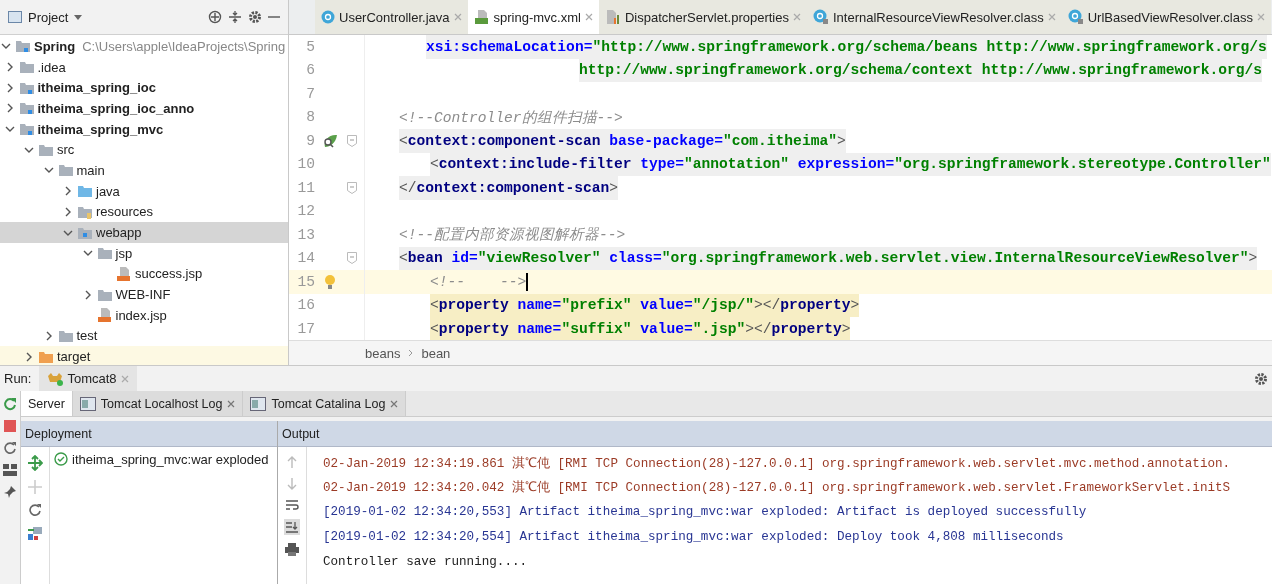  I want to click on tree-item: itheima_spring_ioc, so click(144, 88).